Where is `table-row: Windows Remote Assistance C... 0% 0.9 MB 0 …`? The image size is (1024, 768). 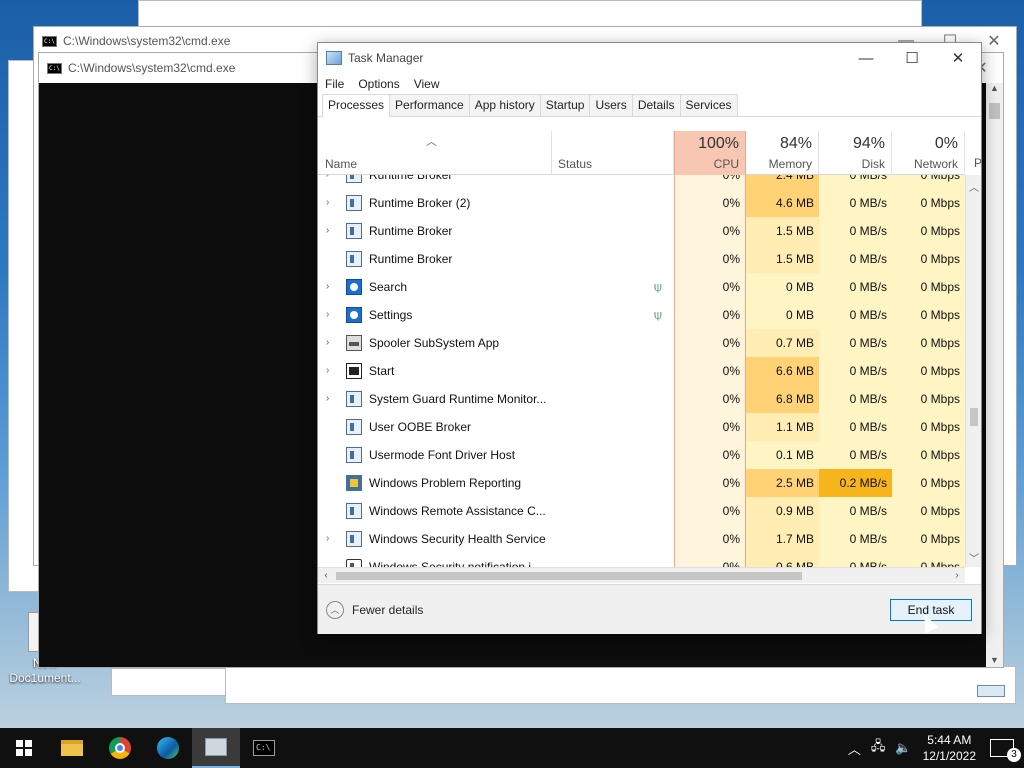
table-row: Windows Remote Assistance C... 0% 0.9 MB 0 … is located at coordinates (641, 511).